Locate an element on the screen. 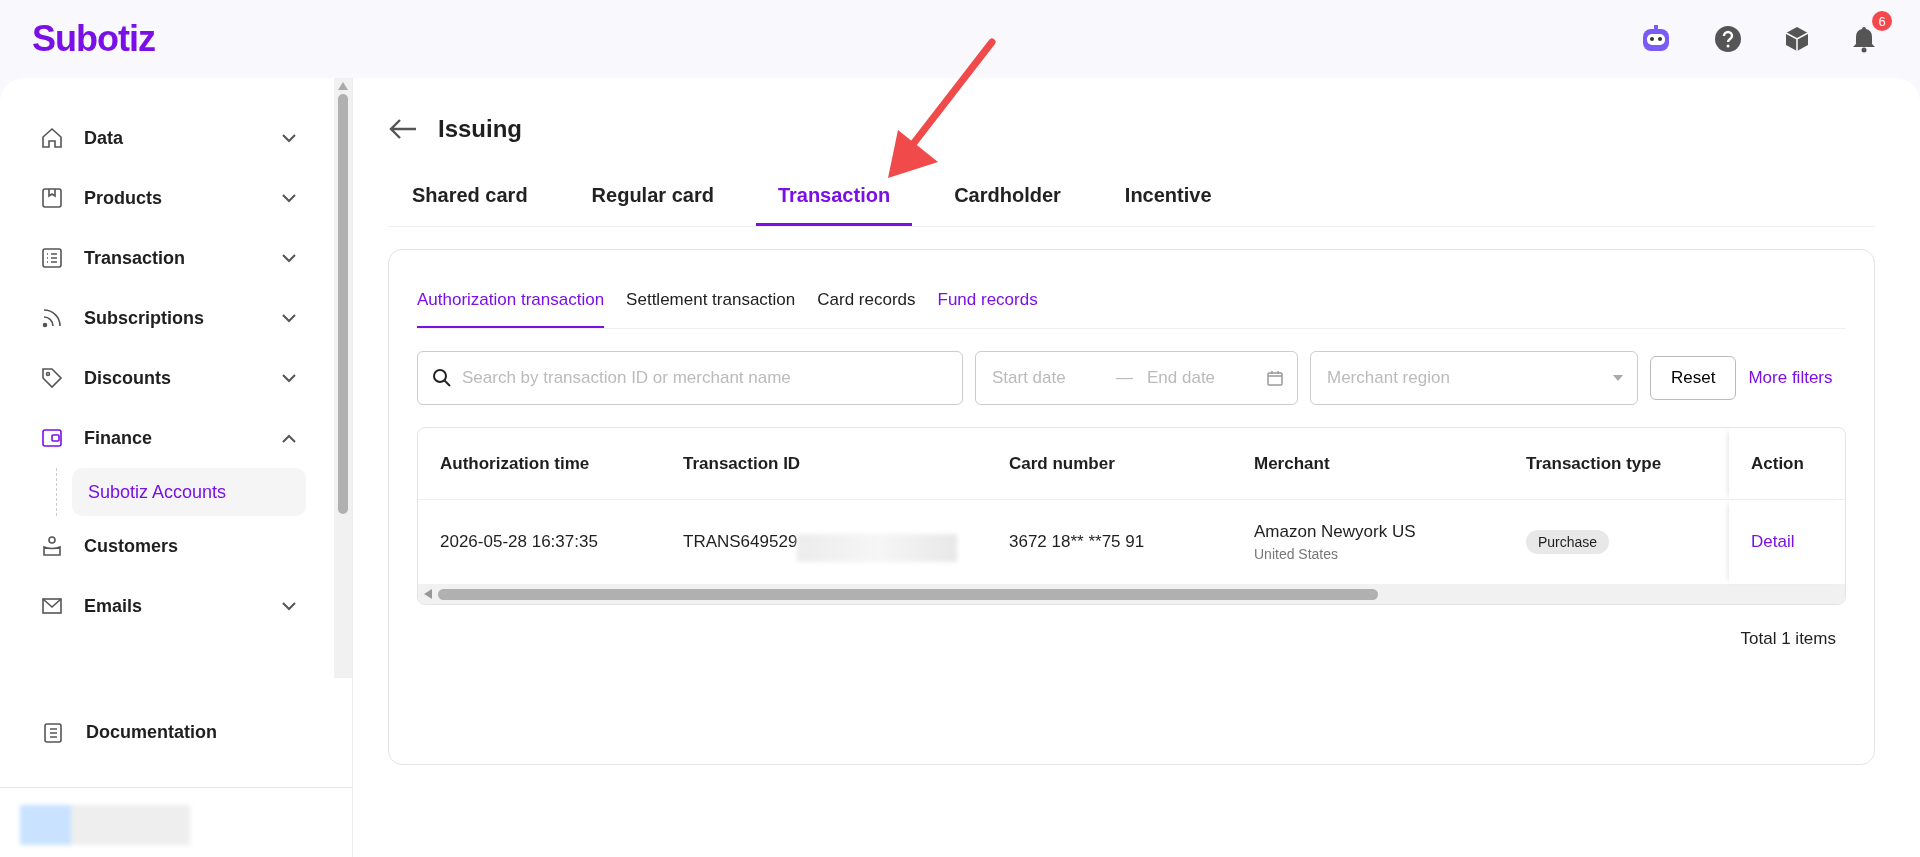 The height and width of the screenshot is (857, 1920). column-header: Action is located at coordinates (1787, 464).